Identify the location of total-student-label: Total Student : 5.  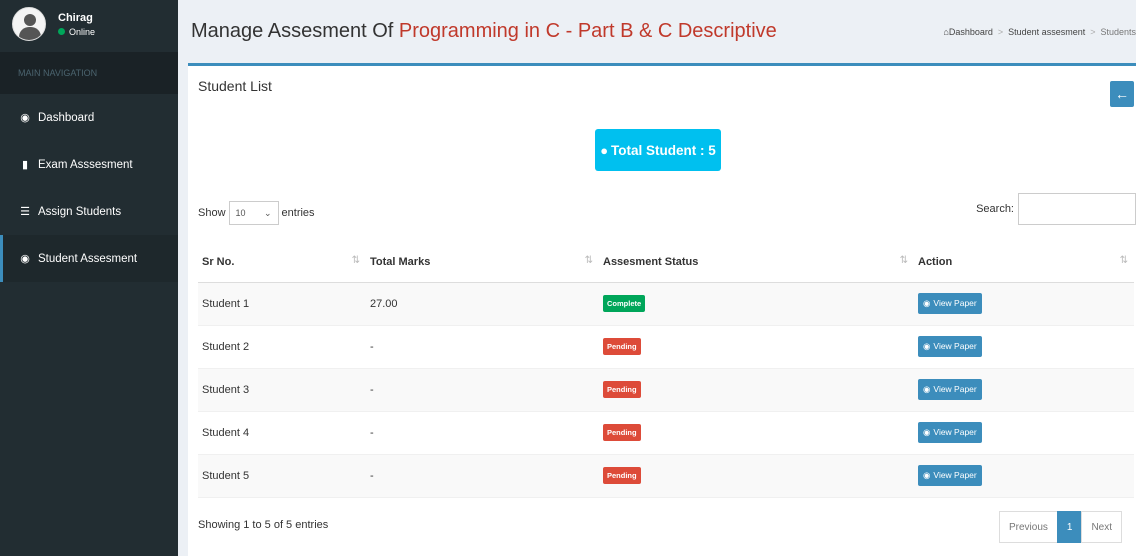
(663, 150).